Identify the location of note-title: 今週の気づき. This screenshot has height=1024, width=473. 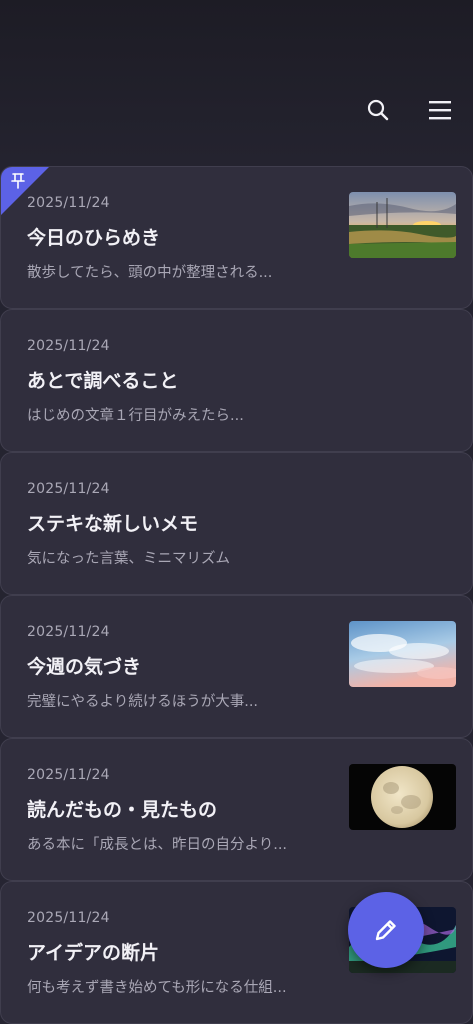
(84, 667).